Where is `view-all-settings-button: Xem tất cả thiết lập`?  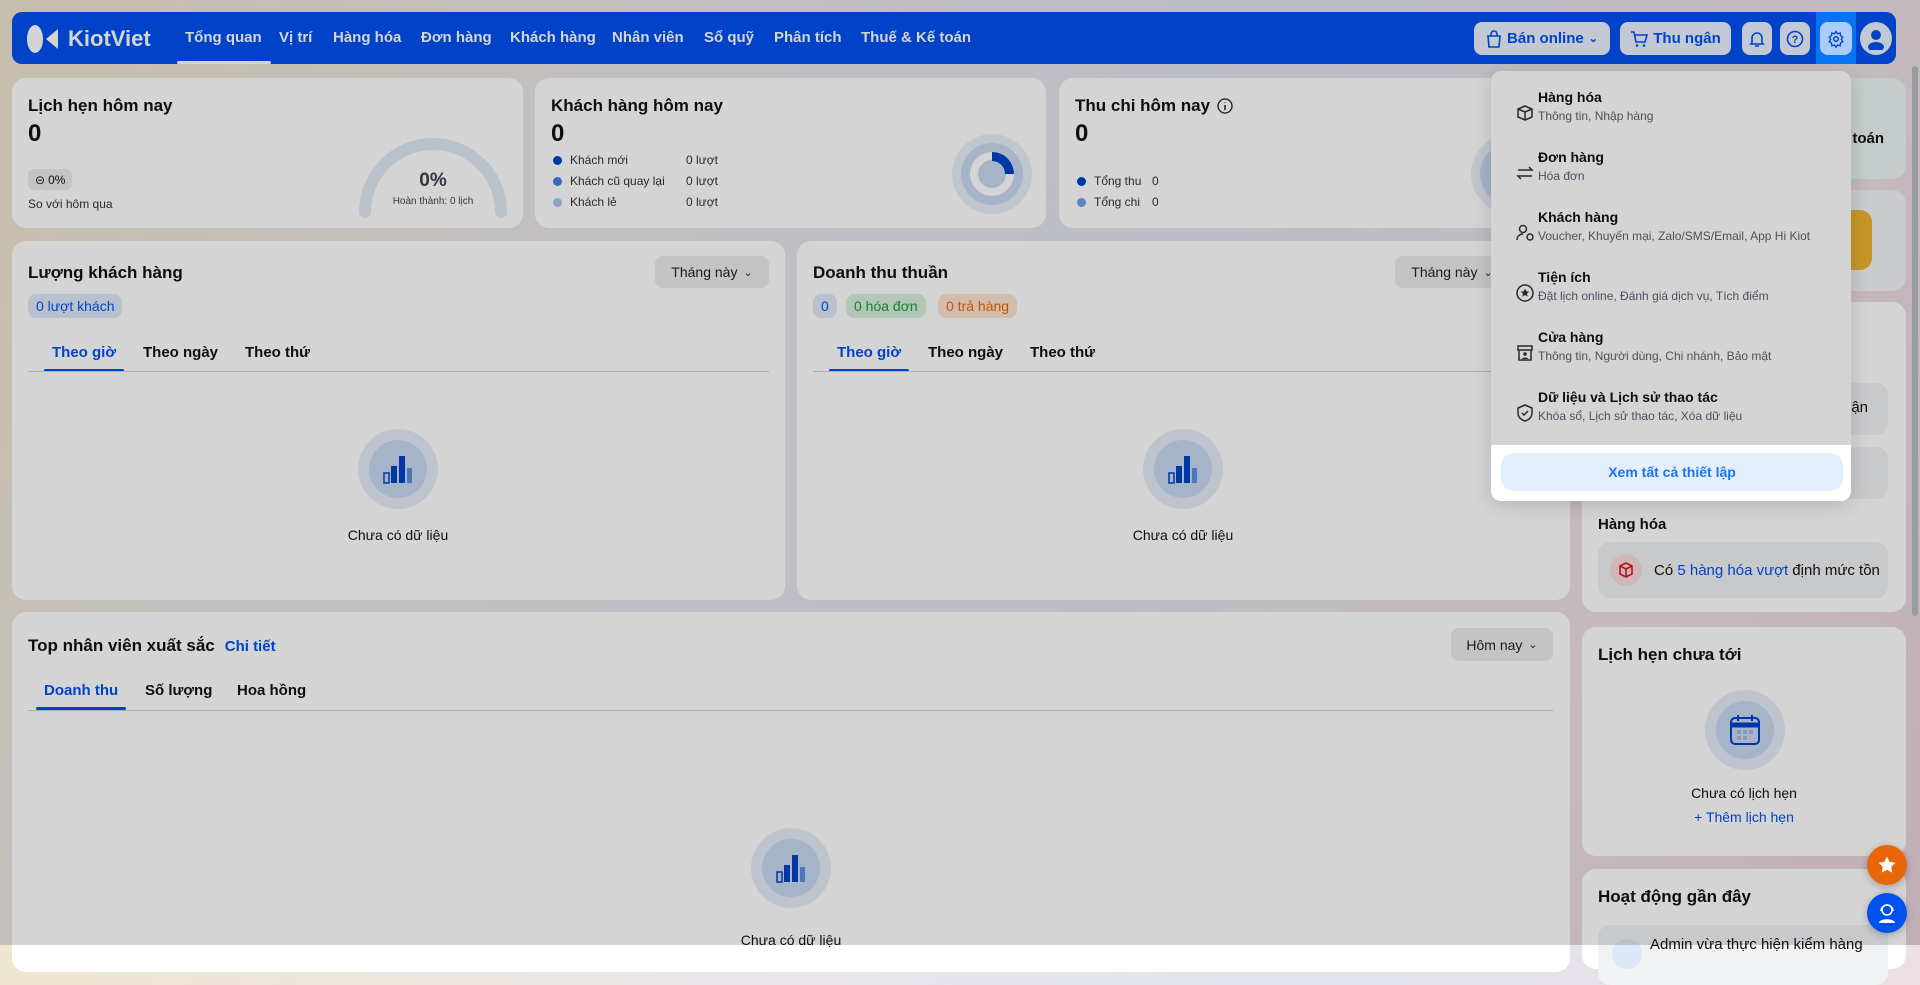
view-all-settings-button: Xem tất cả thiết lập is located at coordinates (1672, 472).